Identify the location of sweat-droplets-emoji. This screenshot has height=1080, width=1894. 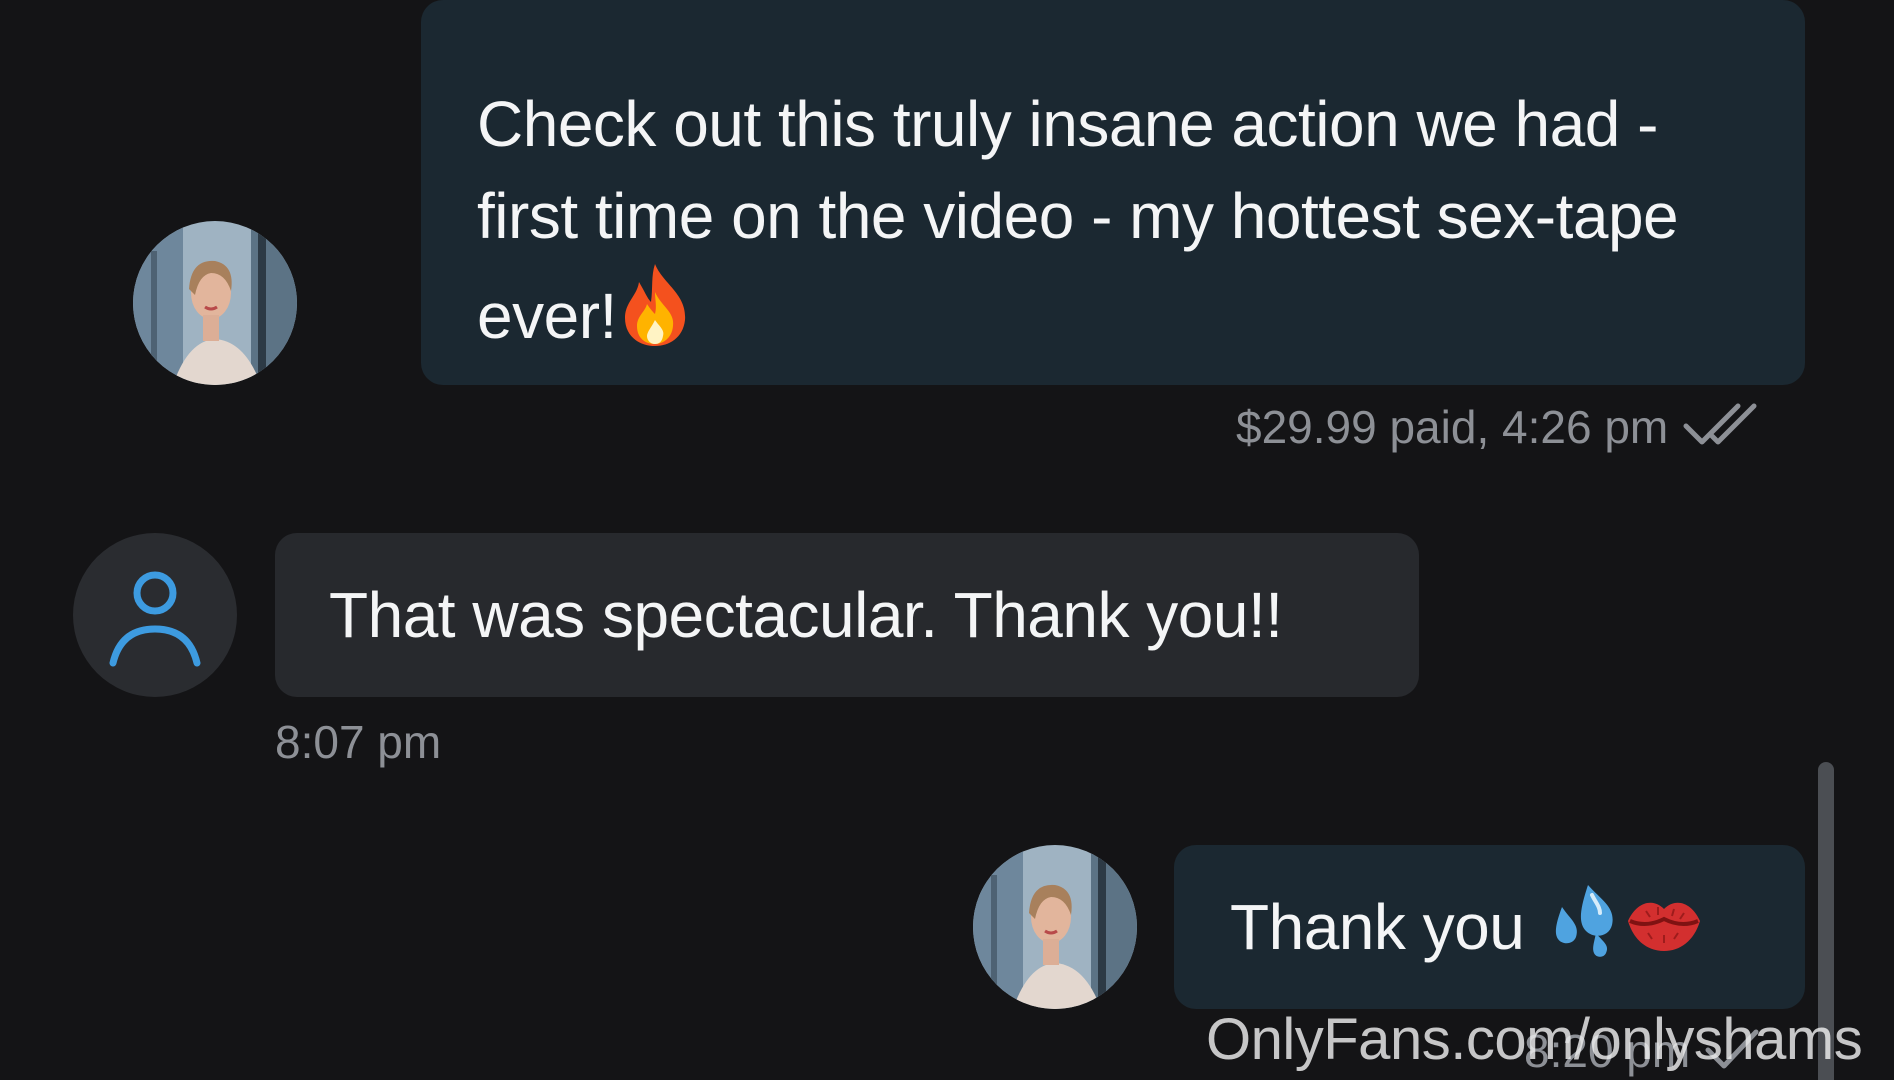
(1583, 937).